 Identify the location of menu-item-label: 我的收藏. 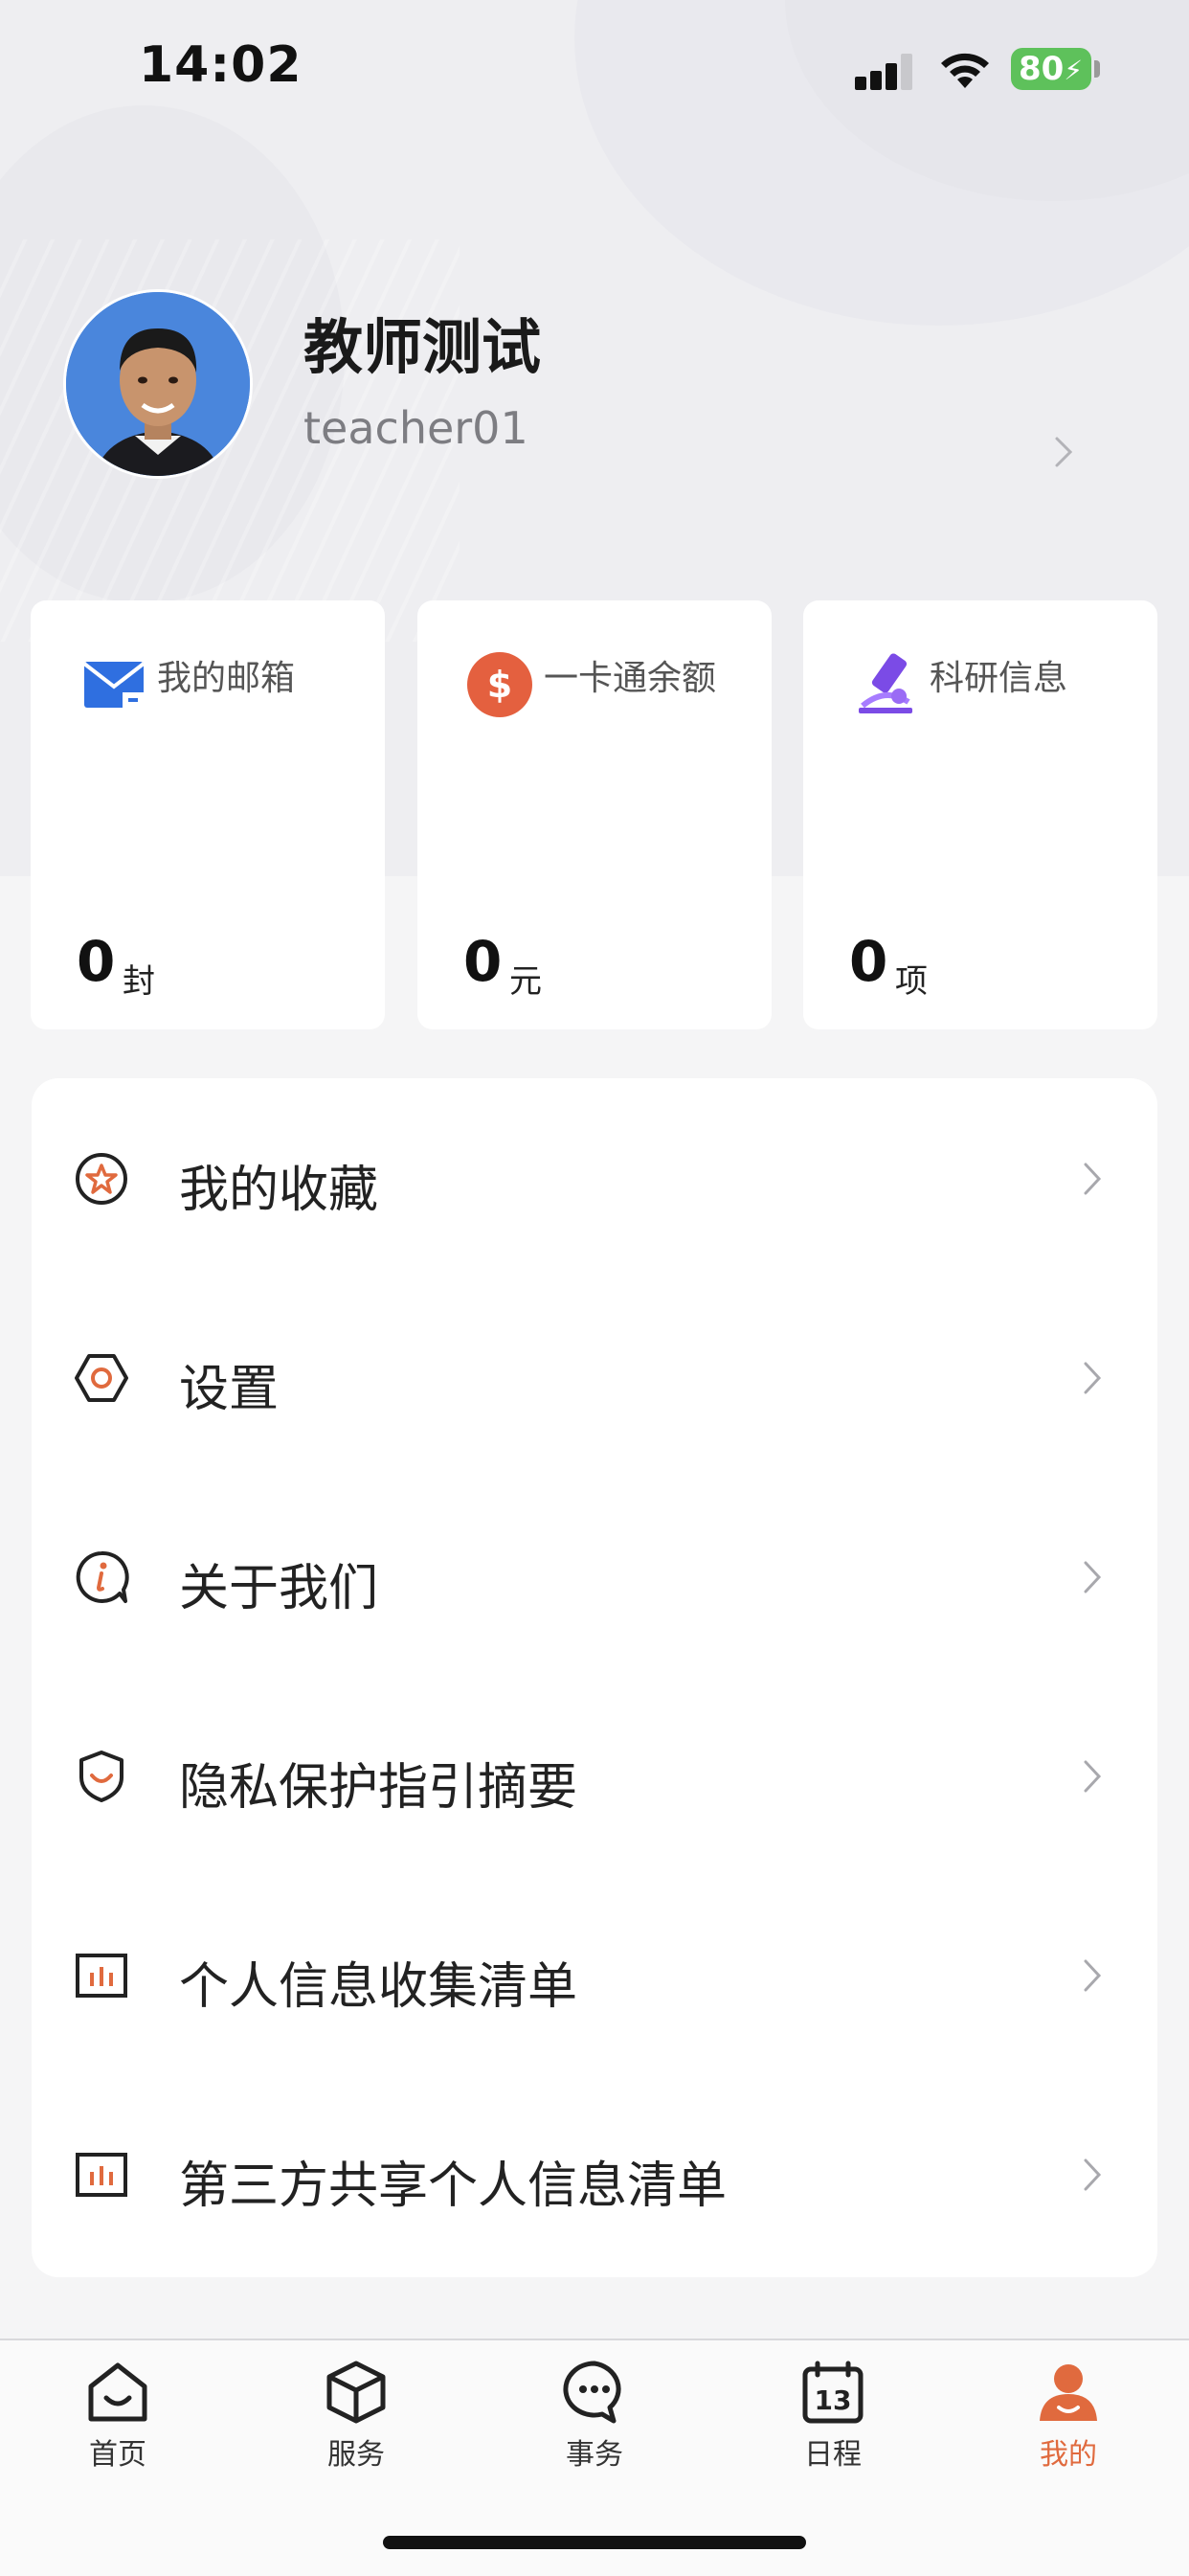
(279, 1190).